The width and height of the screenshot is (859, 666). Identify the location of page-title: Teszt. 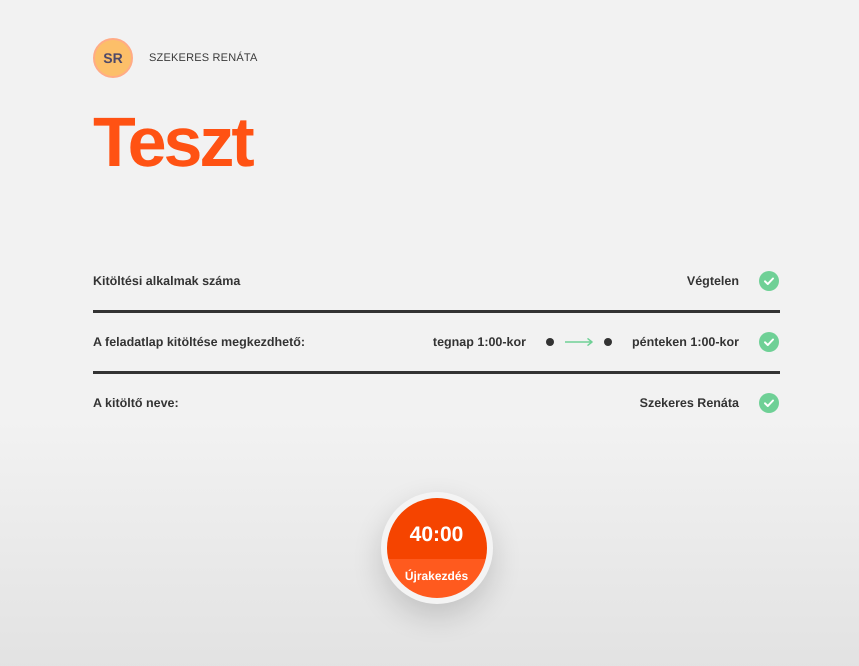
(172, 142).